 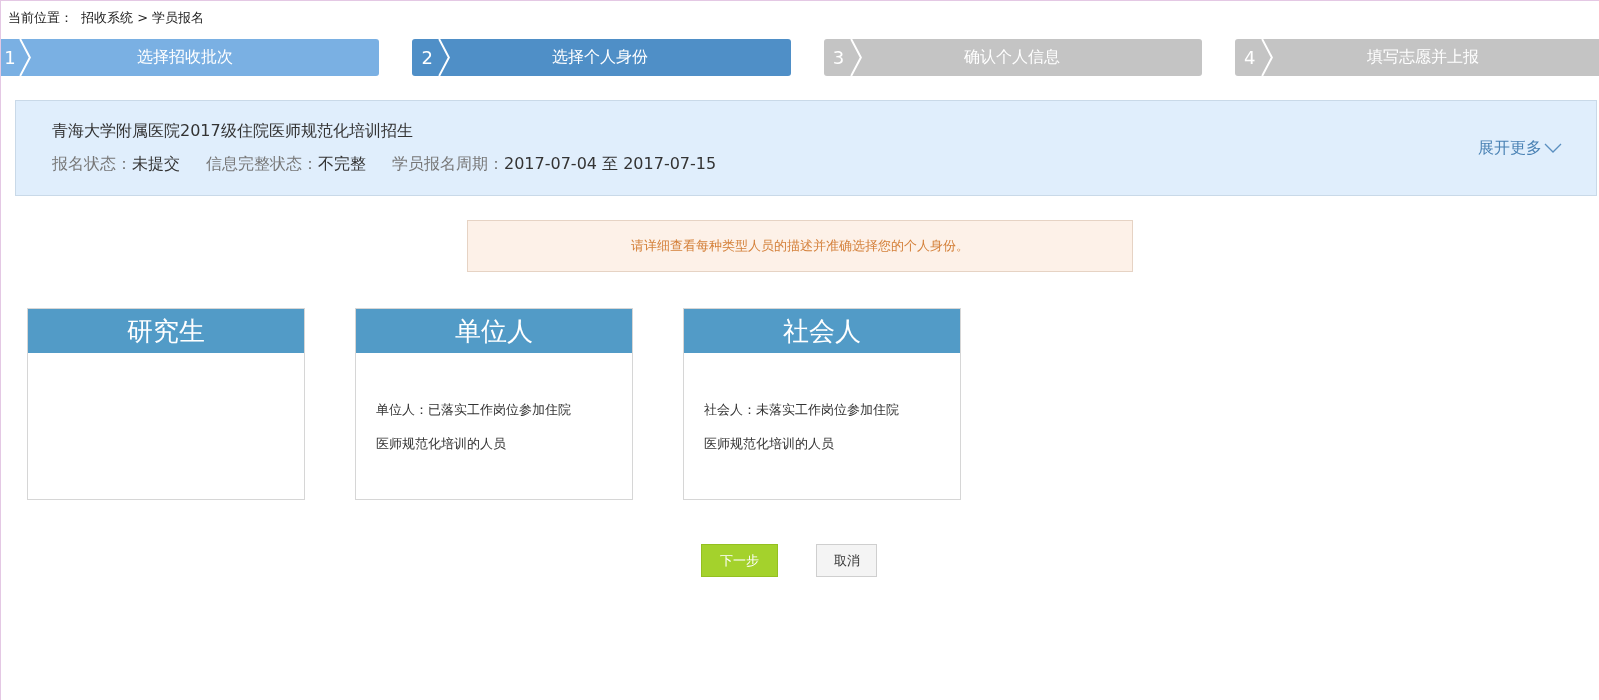 I want to click on identity-card: 单位人 单位人：已落实工作岗位参加住院 医师规范化培训的人员, so click(x=494, y=404).